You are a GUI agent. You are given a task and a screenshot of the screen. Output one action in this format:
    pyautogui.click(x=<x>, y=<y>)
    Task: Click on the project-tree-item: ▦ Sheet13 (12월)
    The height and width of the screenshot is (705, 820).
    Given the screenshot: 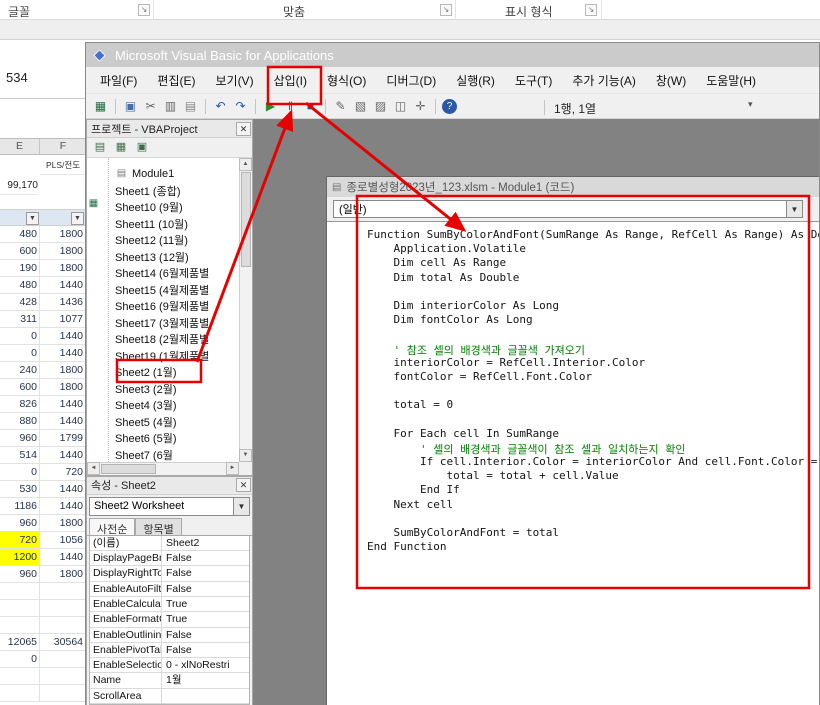 What is the action you would take?
    pyautogui.click(x=163, y=330)
    